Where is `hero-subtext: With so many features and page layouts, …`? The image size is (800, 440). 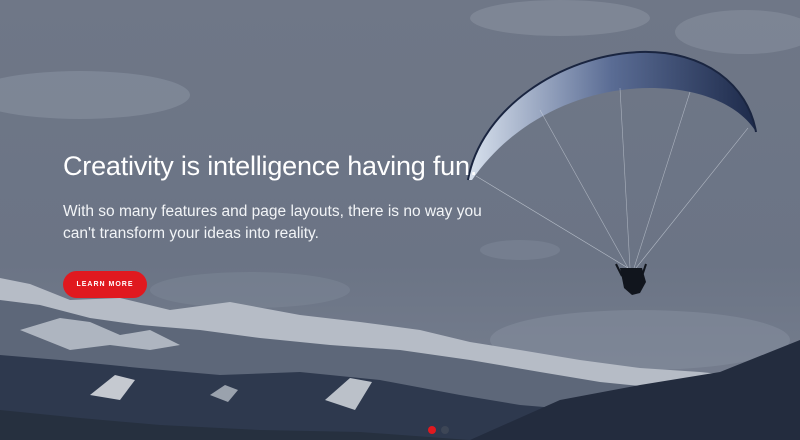 hero-subtext: With so many features and page layouts, … is located at coordinates (272, 222).